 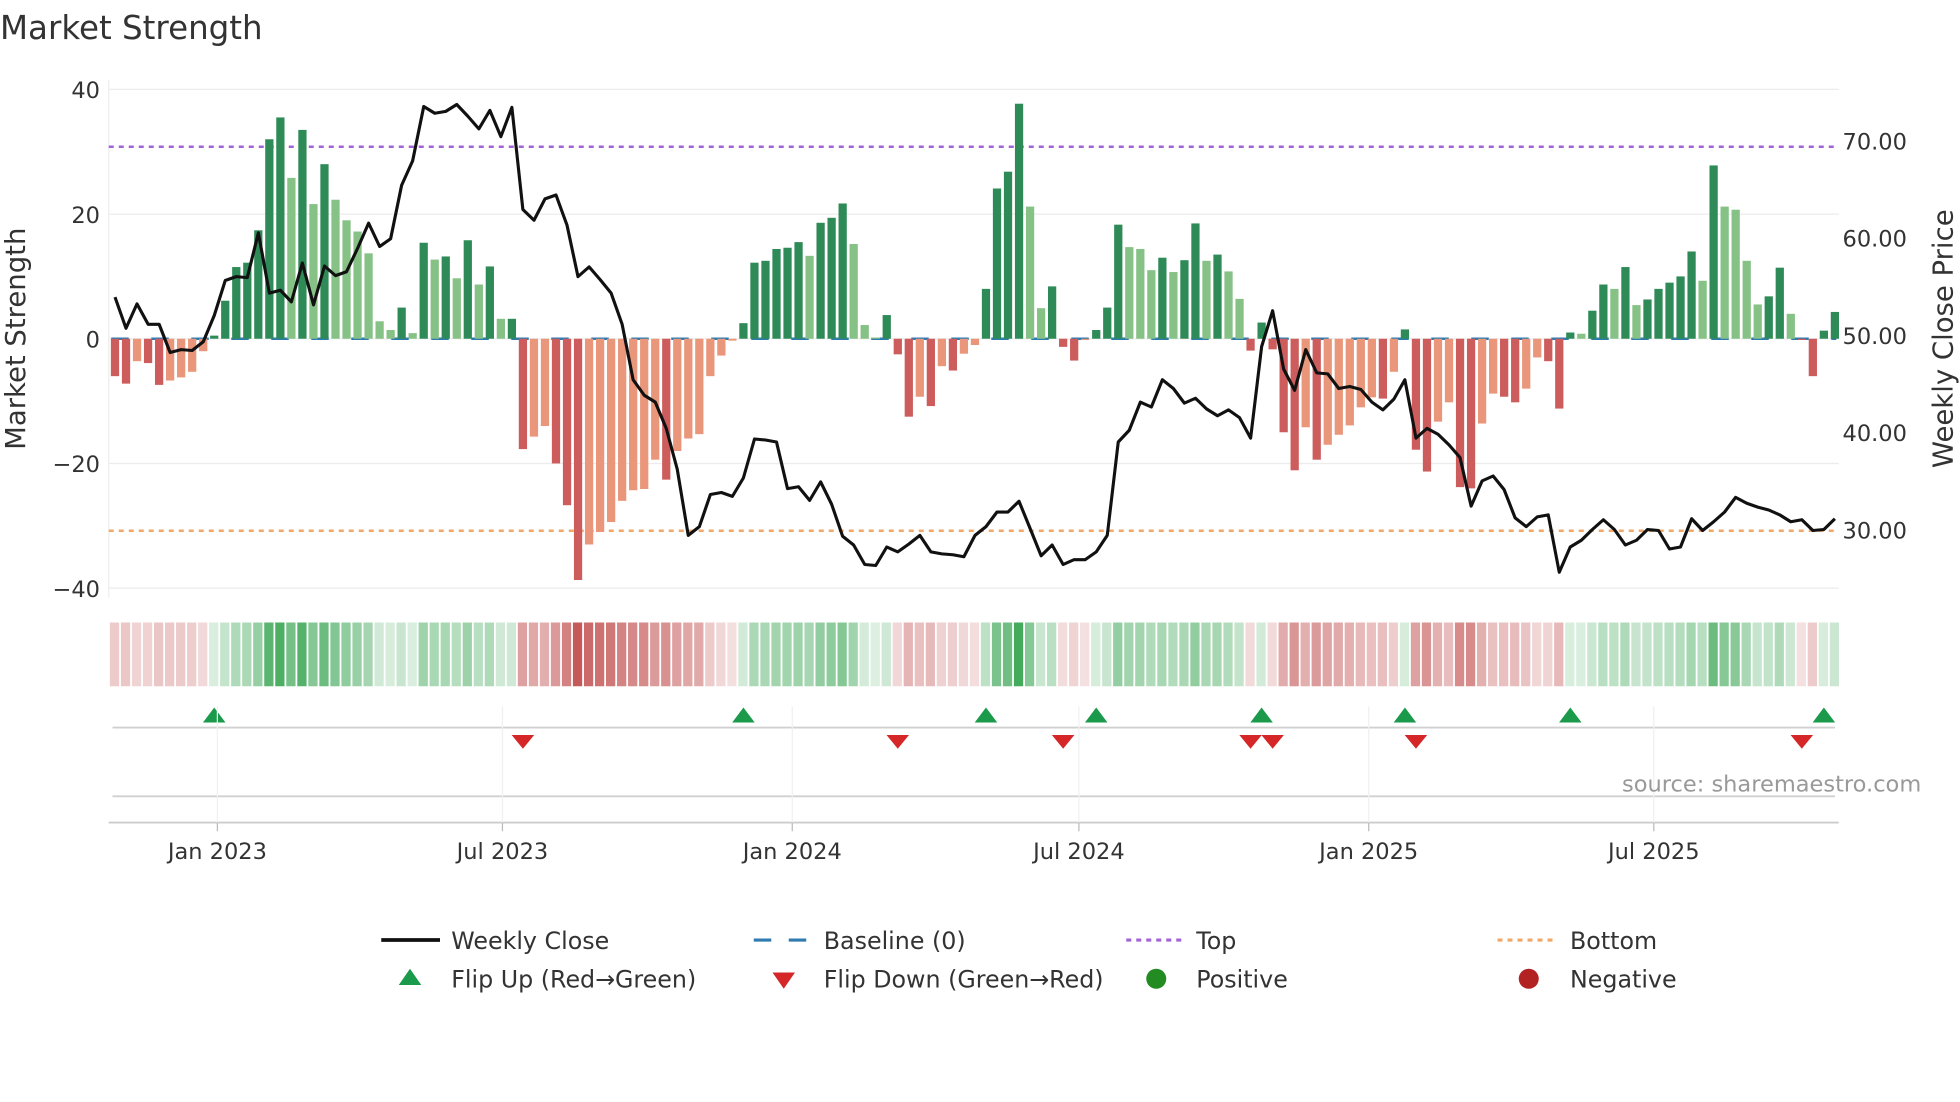 I want to click on legend-item-baseline: Baseline (0), so click(x=859, y=941).